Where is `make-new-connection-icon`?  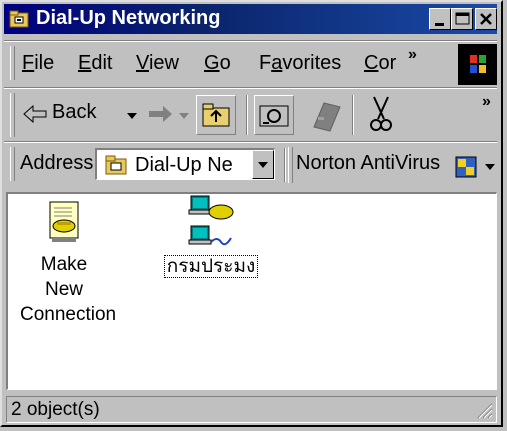 make-new-connection-icon is located at coordinates (64, 221).